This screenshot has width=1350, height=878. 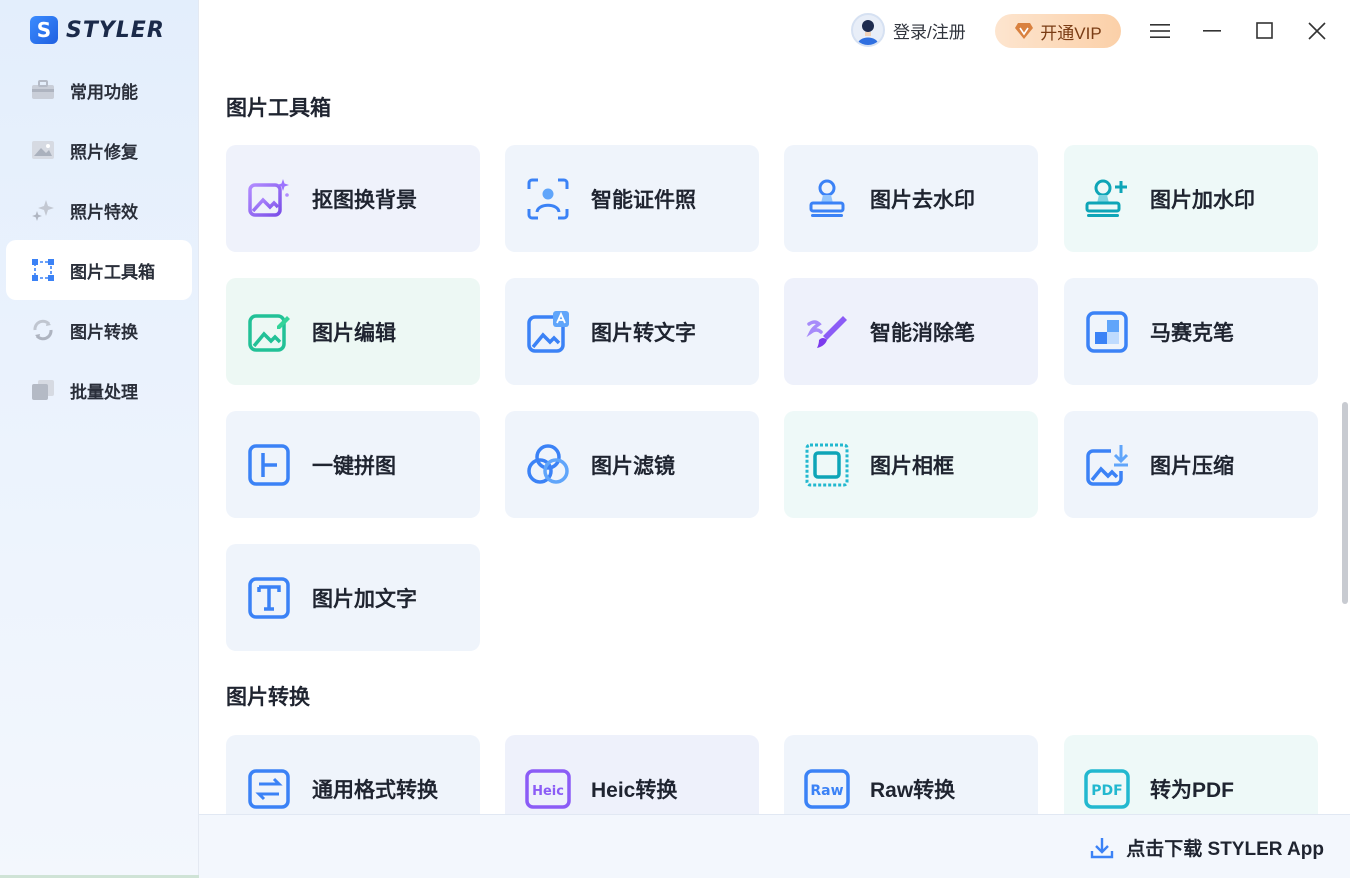 I want to click on login-button: 登录/注册, so click(x=908, y=30).